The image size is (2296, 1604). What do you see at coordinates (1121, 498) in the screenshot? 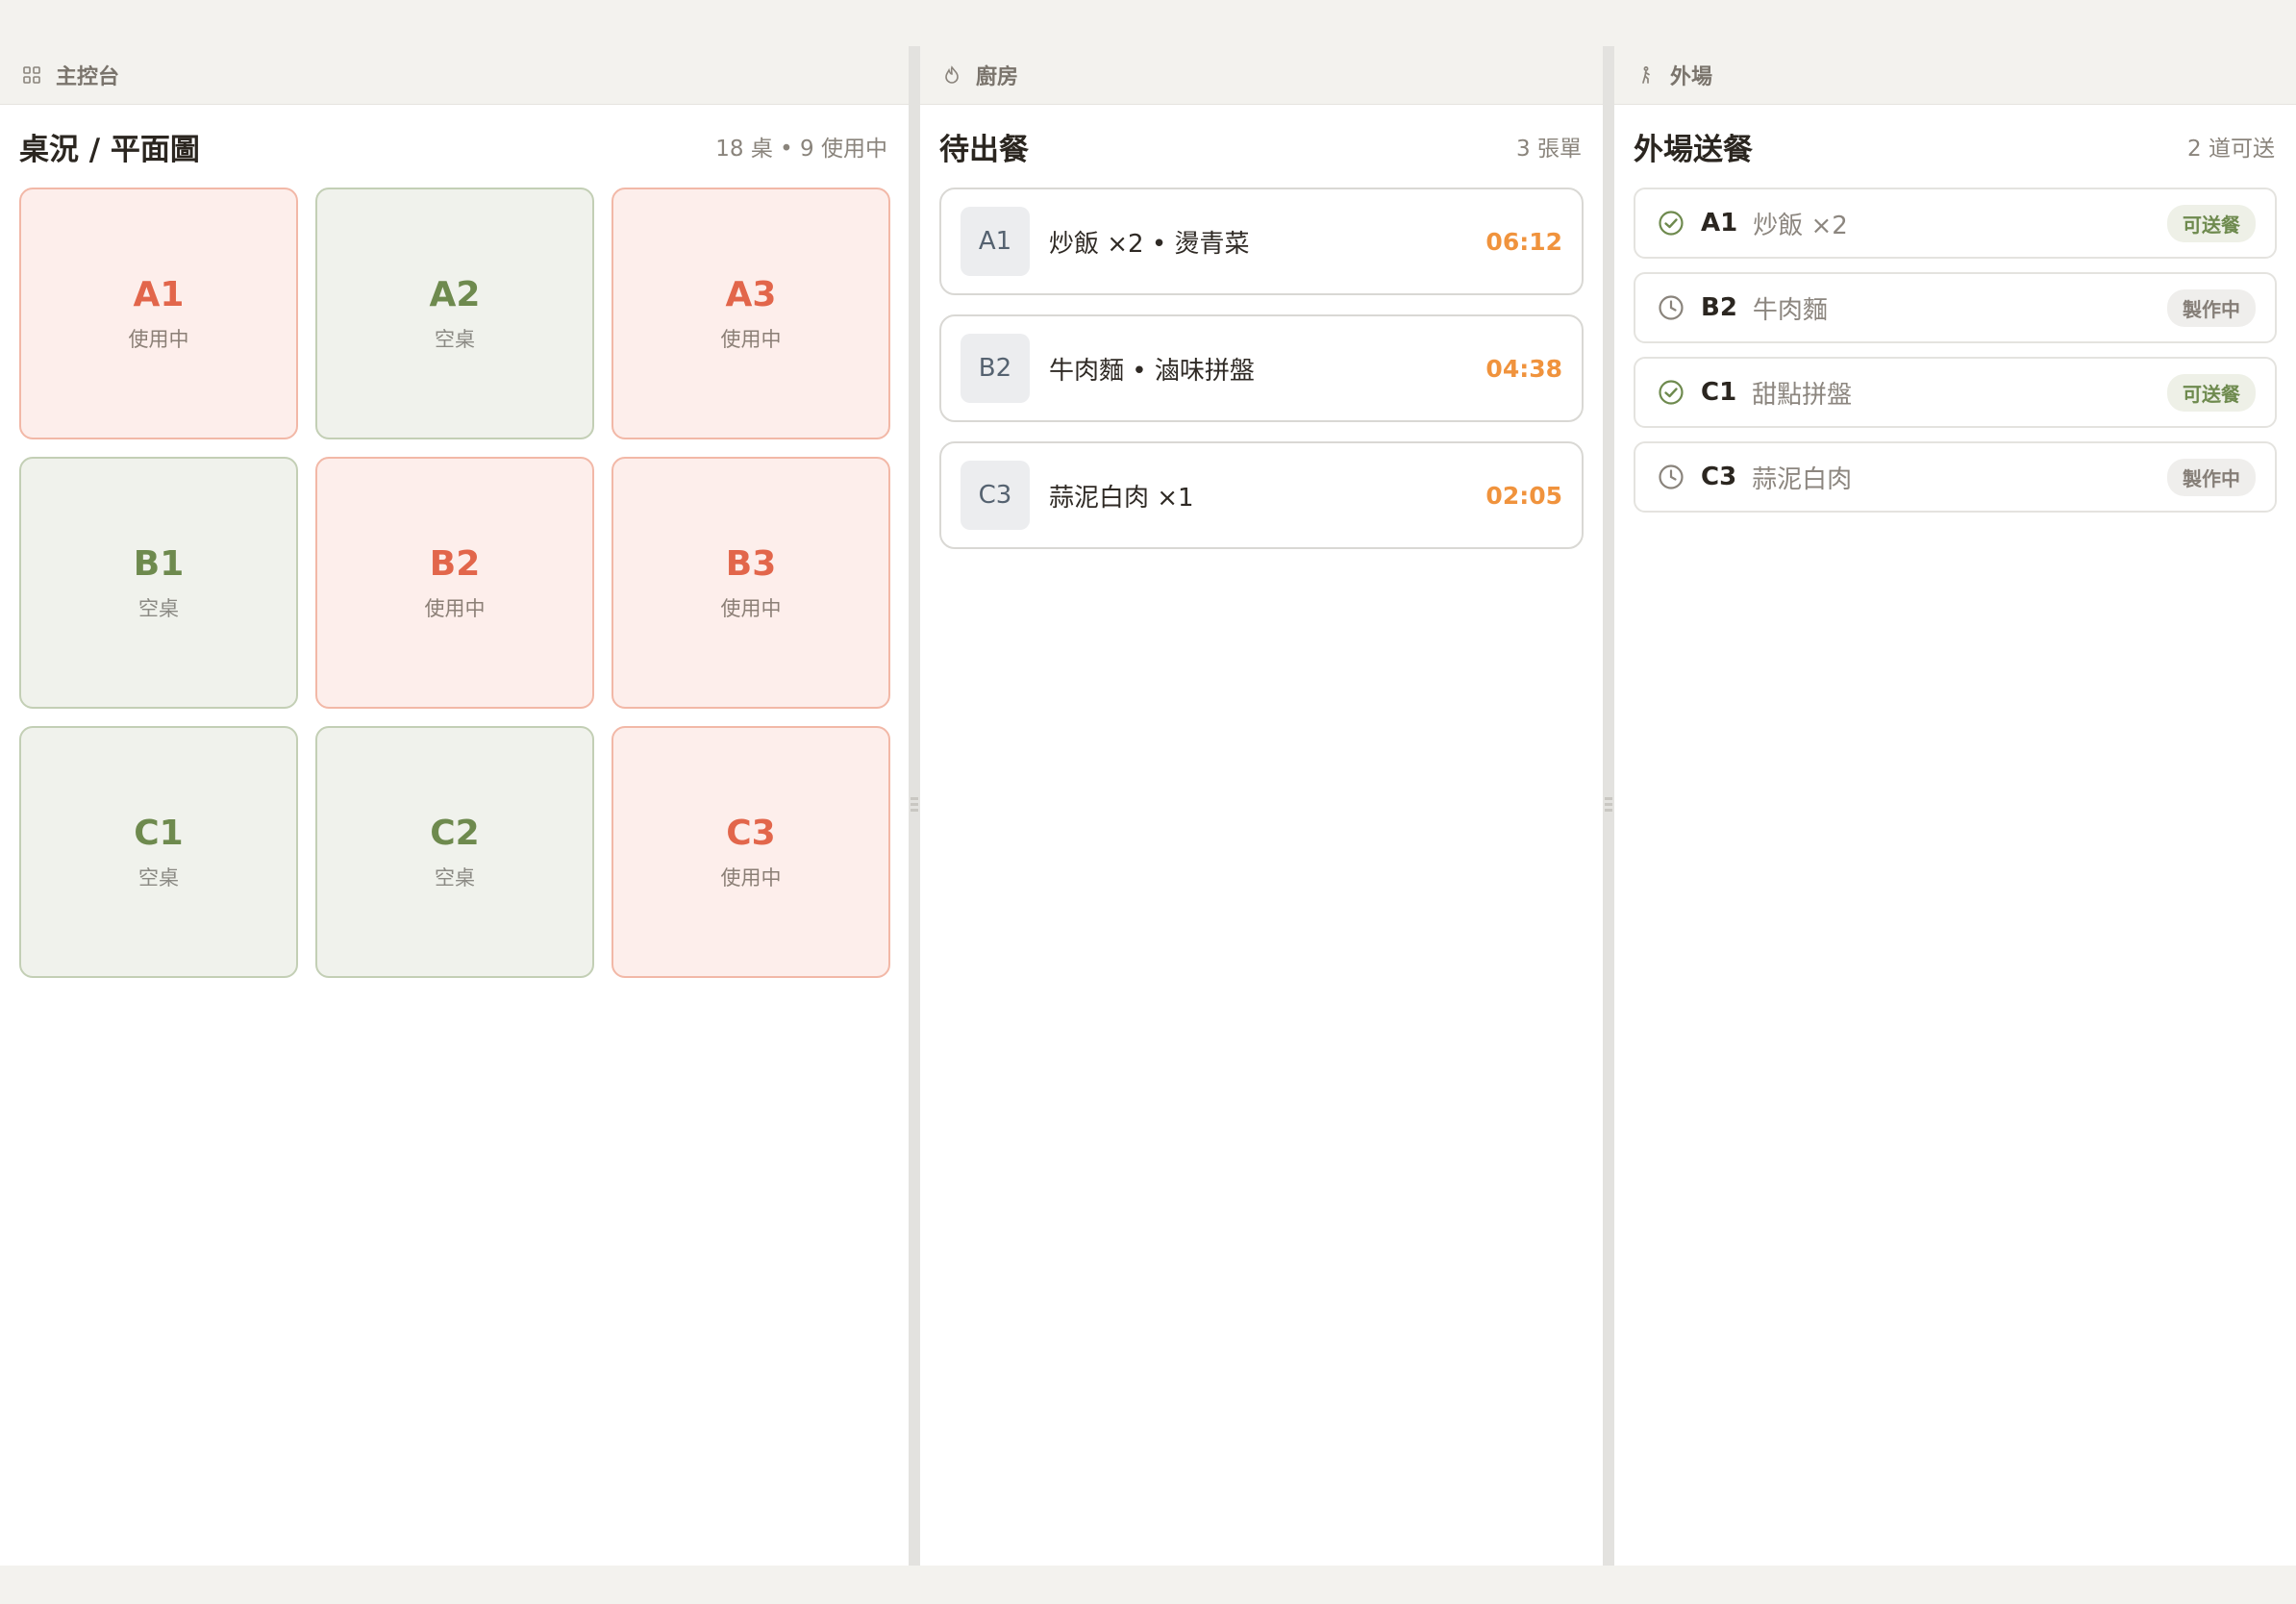
I see `order-items: 蒜泥白肉 ×1` at bounding box center [1121, 498].